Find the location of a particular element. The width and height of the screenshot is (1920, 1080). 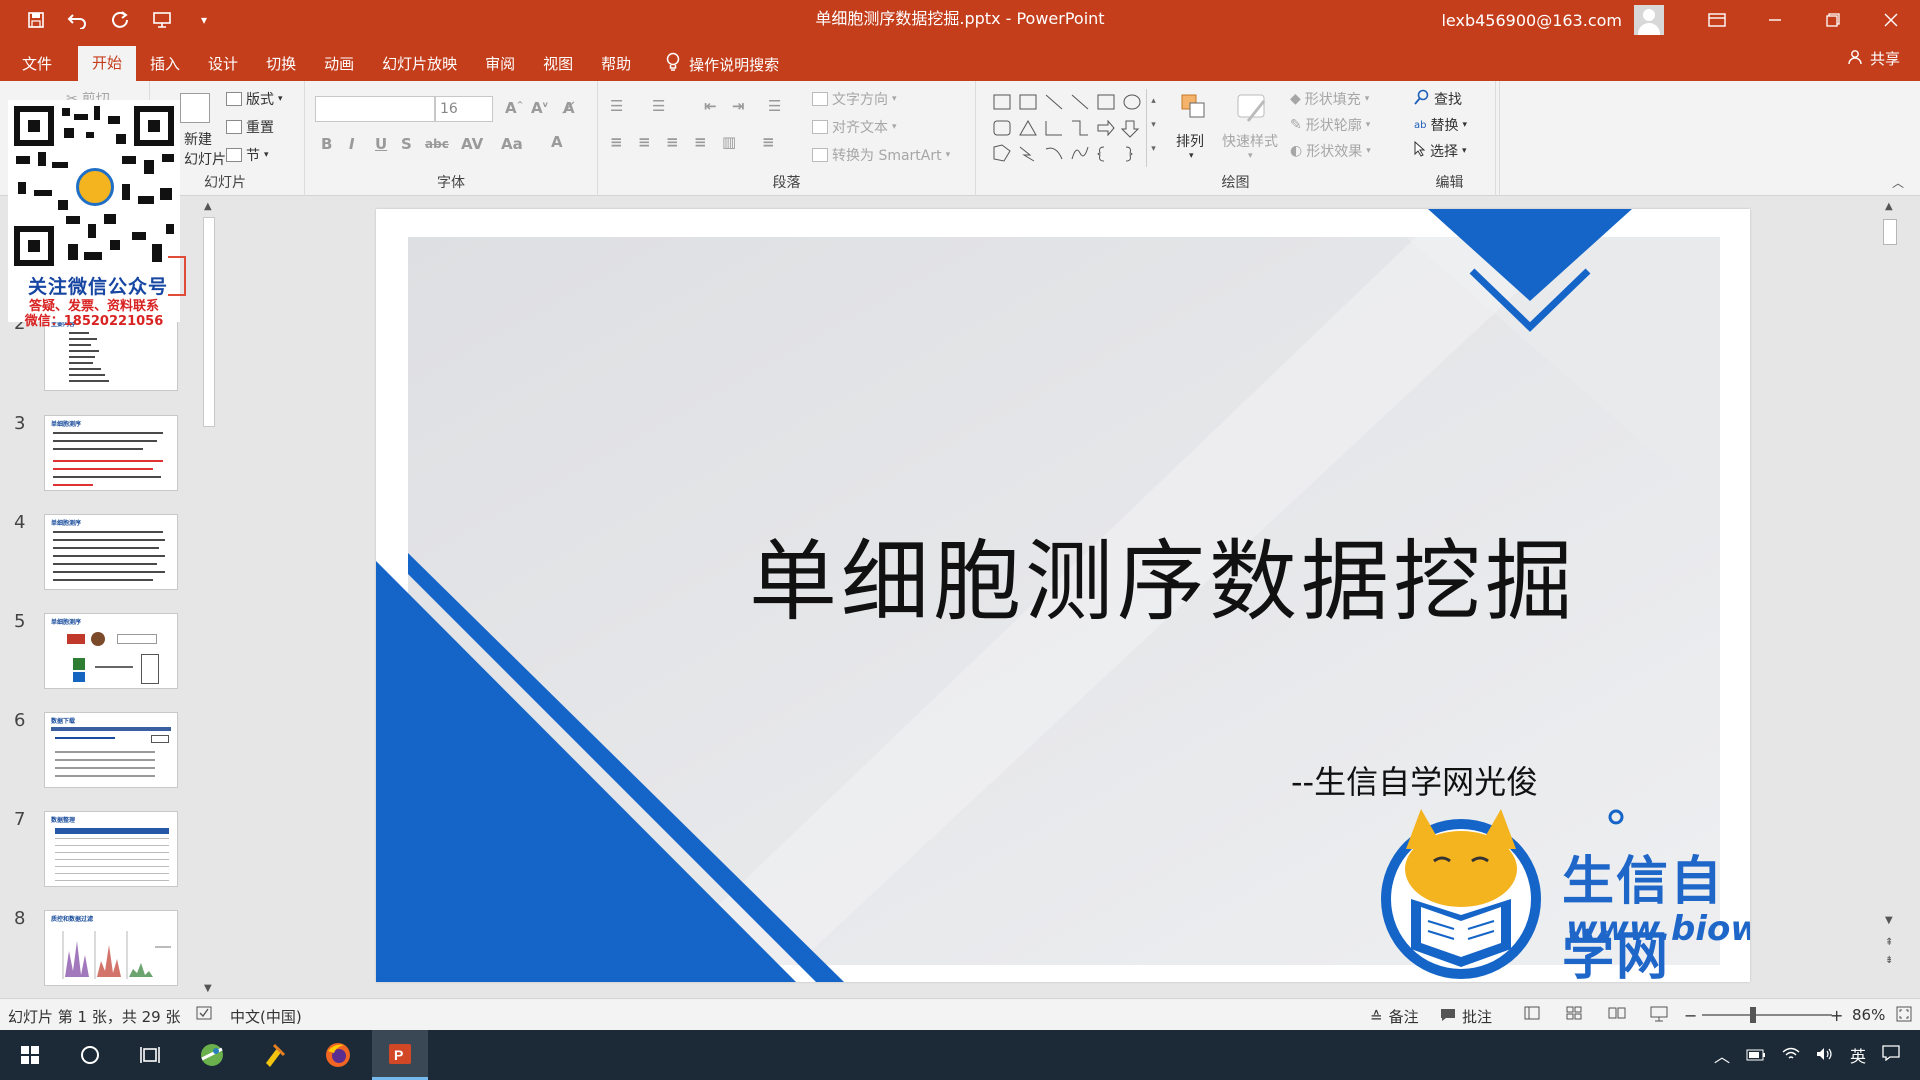

present-icon is located at coordinates (162, 20).